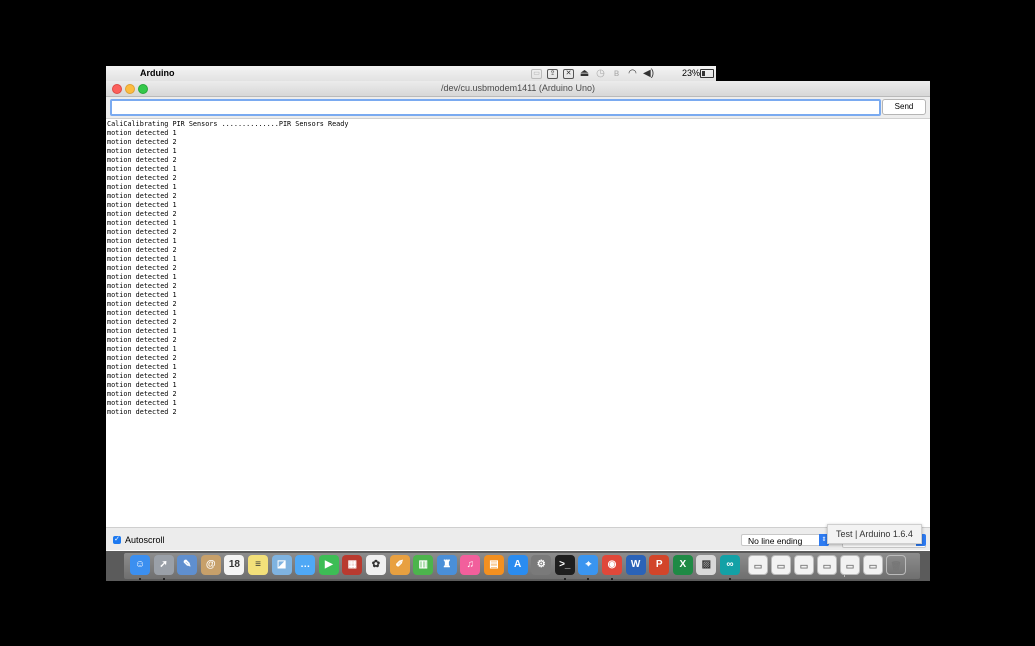  What do you see at coordinates (600, 73) in the screenshot?
I see `time-machine-icon: ◷` at bounding box center [600, 73].